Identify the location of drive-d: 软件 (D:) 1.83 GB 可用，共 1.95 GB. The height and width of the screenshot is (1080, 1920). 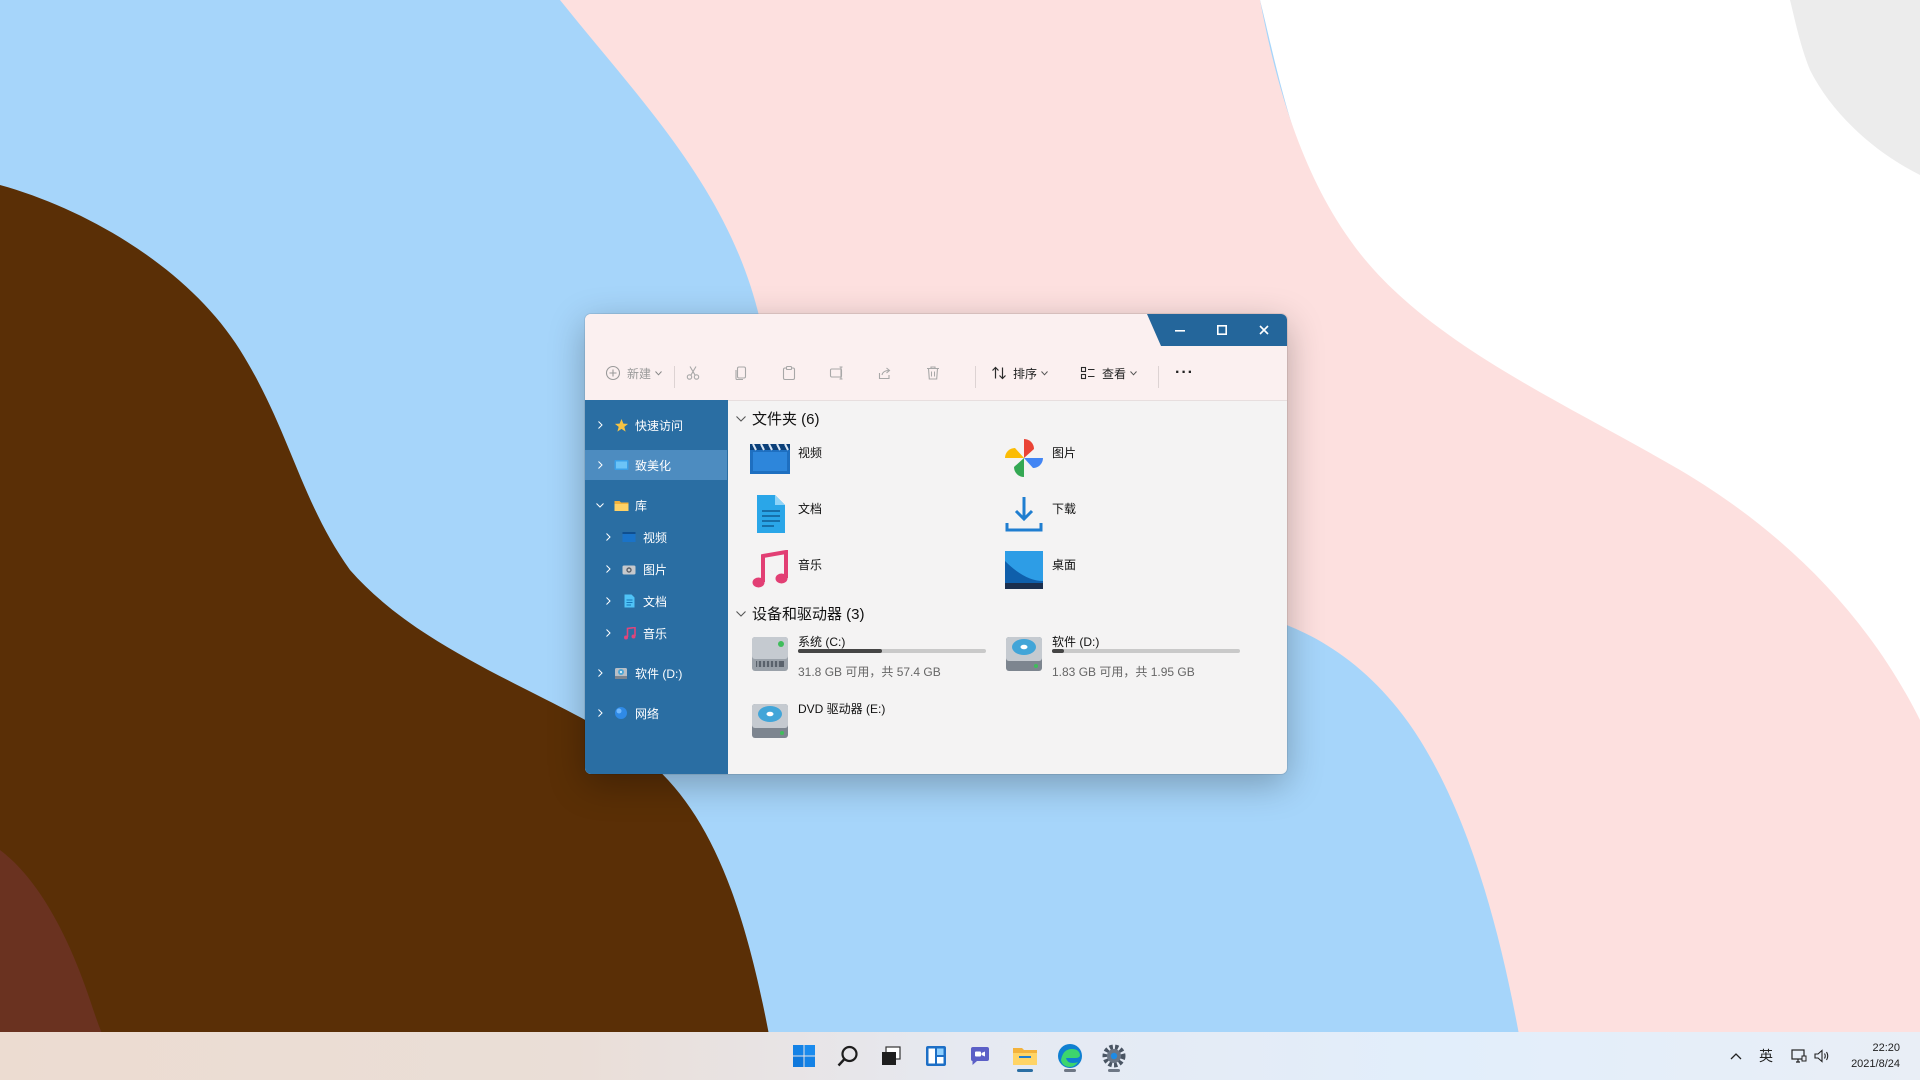
(1124, 659).